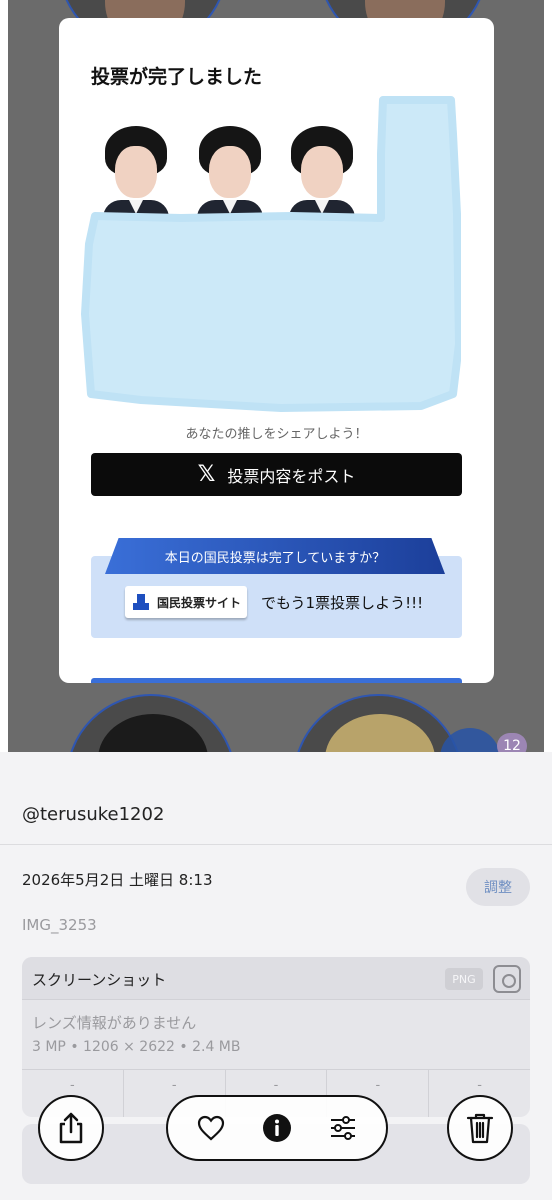 Image resolution: width=552 pixels, height=1200 pixels. I want to click on metadata-header: スクリーンショット PNG, so click(276, 978).